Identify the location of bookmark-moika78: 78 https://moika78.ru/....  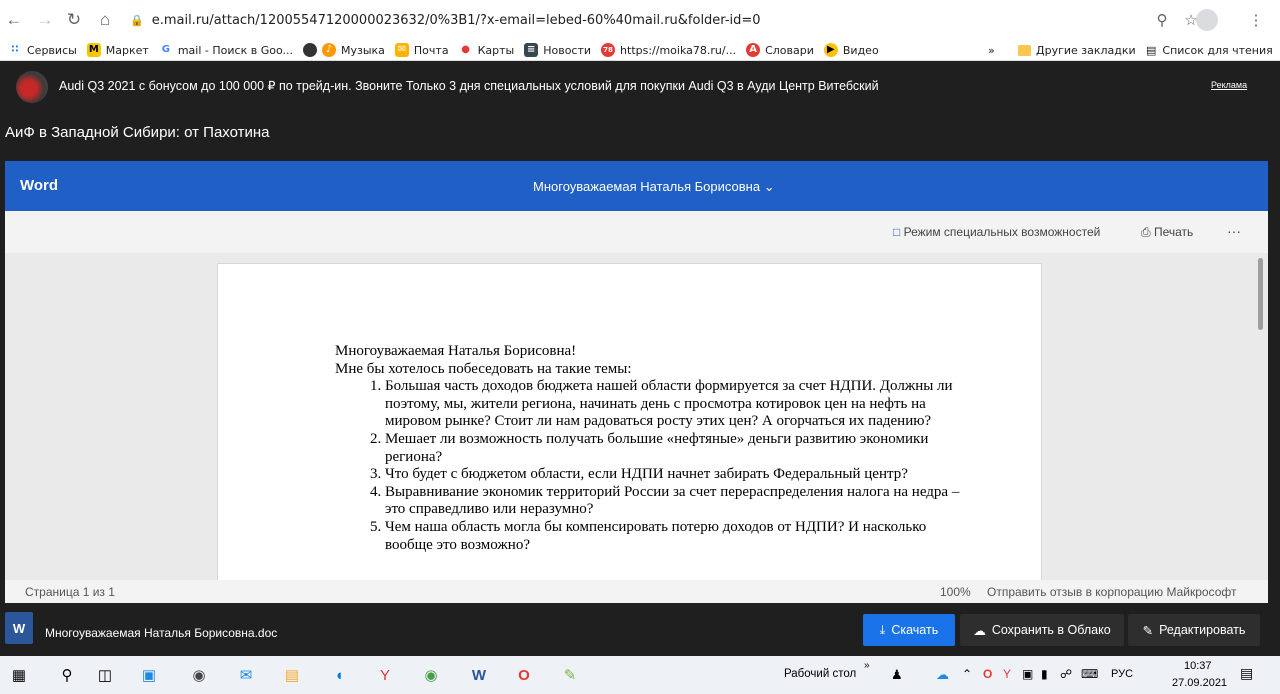
(668, 50).